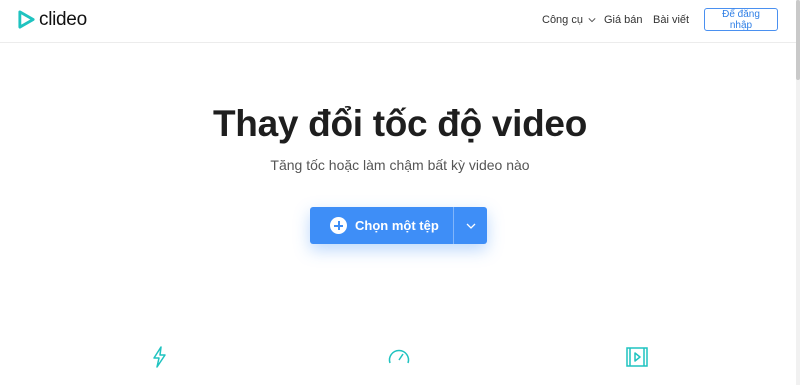  I want to click on choose-file-button-group: Chọn một tệp, so click(398, 225).